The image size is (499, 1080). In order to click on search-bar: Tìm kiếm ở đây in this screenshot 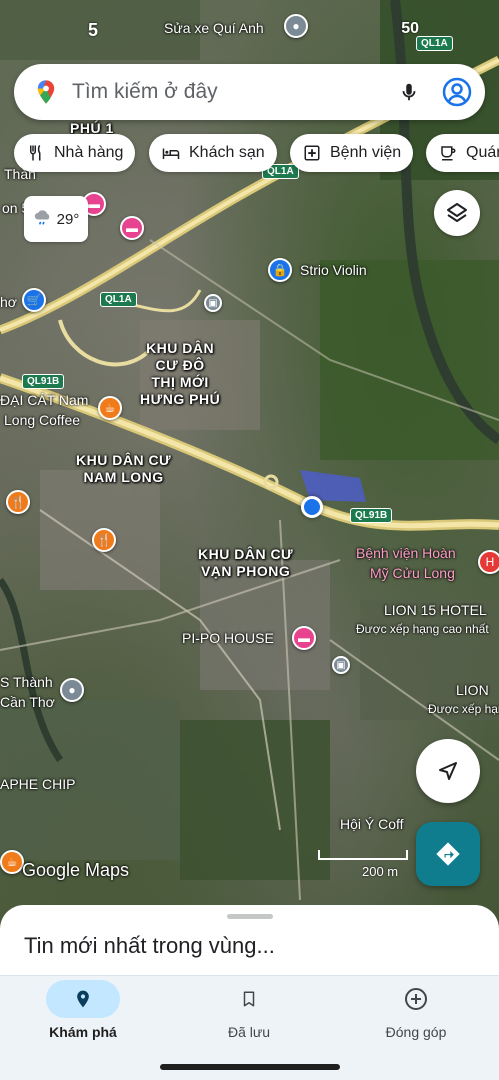, I will do `click(249, 92)`.